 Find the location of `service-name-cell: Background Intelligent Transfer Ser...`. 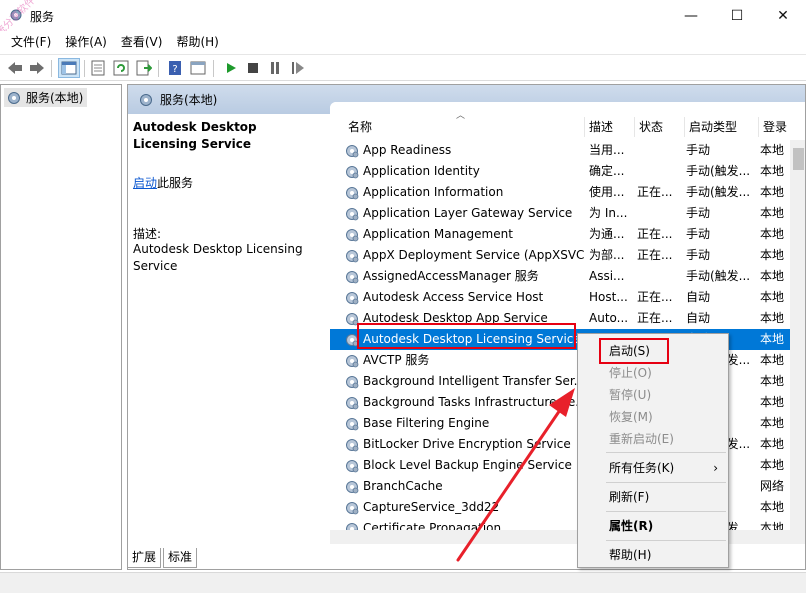

service-name-cell: Background Intelligent Transfer Ser... is located at coordinates (464, 381).